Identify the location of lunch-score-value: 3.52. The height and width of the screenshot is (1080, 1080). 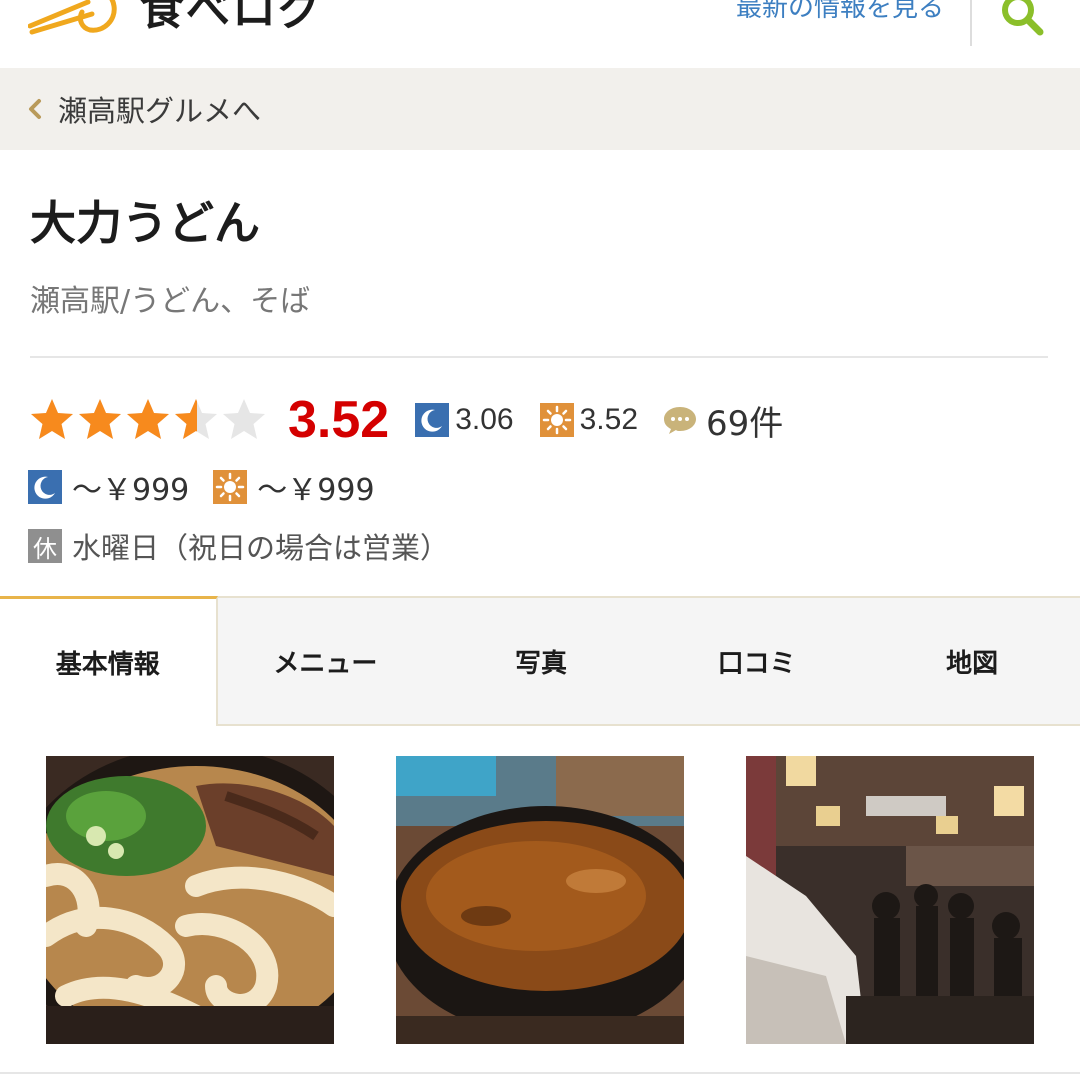
(608, 419).